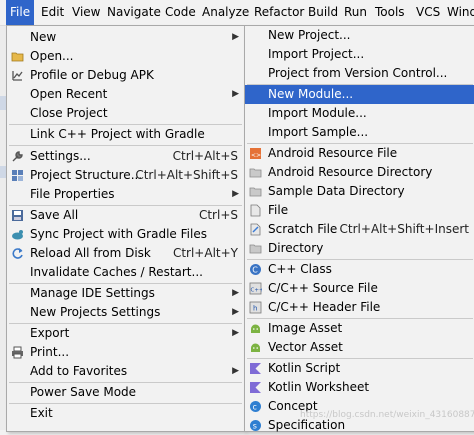 This screenshot has width=474, height=435. I want to click on menu-item-android-resource-file-label: Android Resource File, so click(333, 153).